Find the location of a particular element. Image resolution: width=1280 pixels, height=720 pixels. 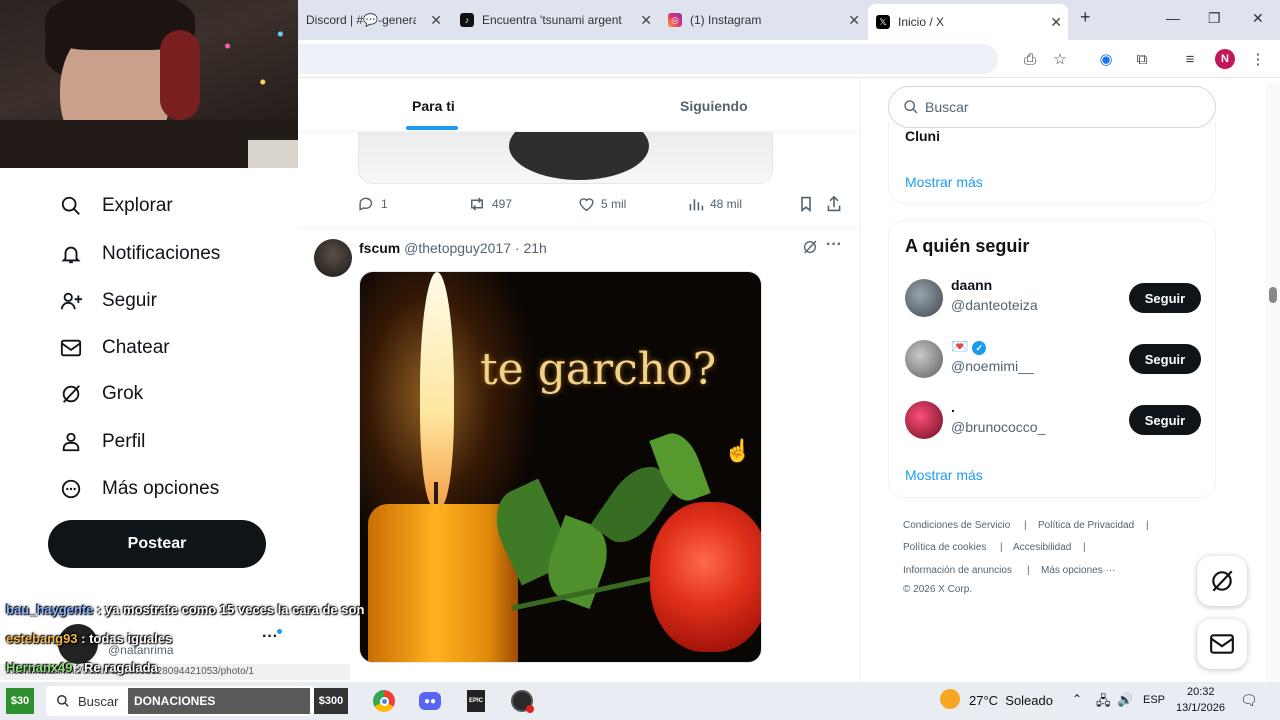

suggestion-handle: @noemimi__ is located at coordinates (992, 366).